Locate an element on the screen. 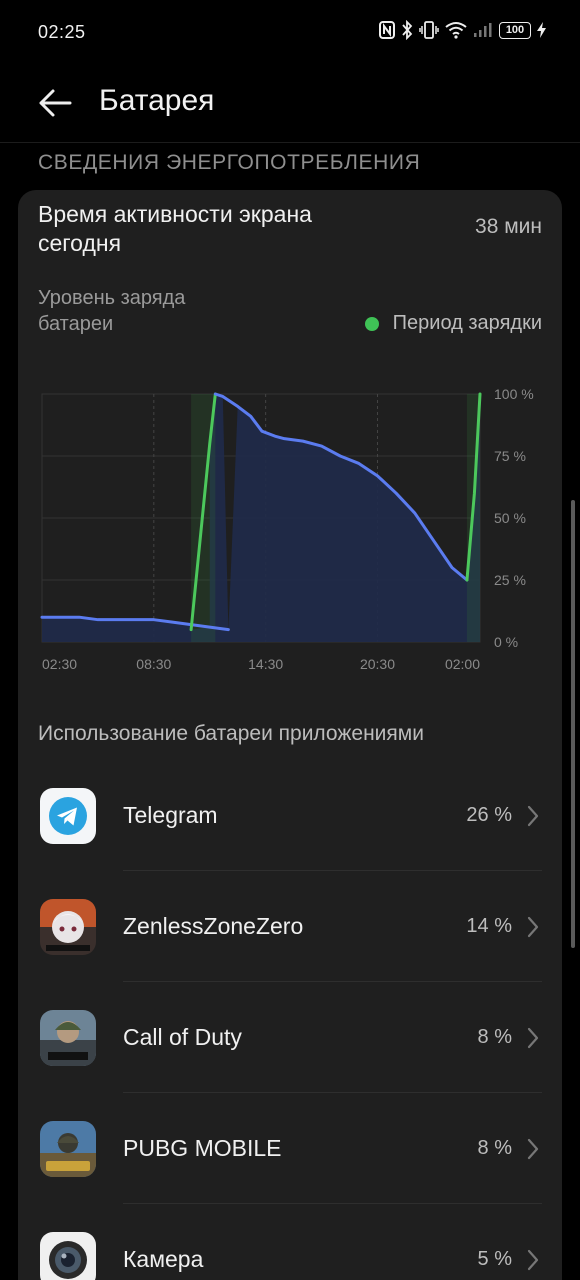 Image resolution: width=580 pixels, height=1280 pixels. nfc-icon is located at coordinates (387, 30).